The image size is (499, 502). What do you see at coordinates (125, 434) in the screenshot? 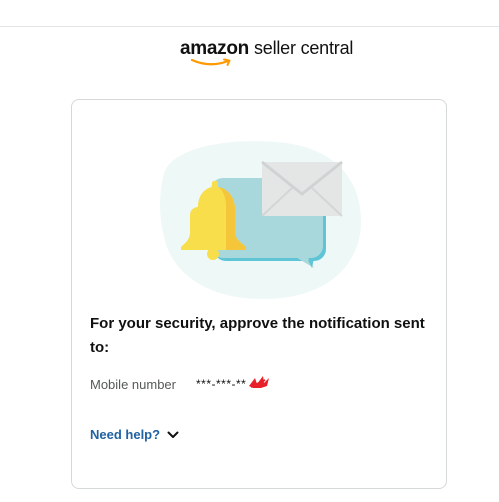
I see `need-help-link: Need help?` at bounding box center [125, 434].